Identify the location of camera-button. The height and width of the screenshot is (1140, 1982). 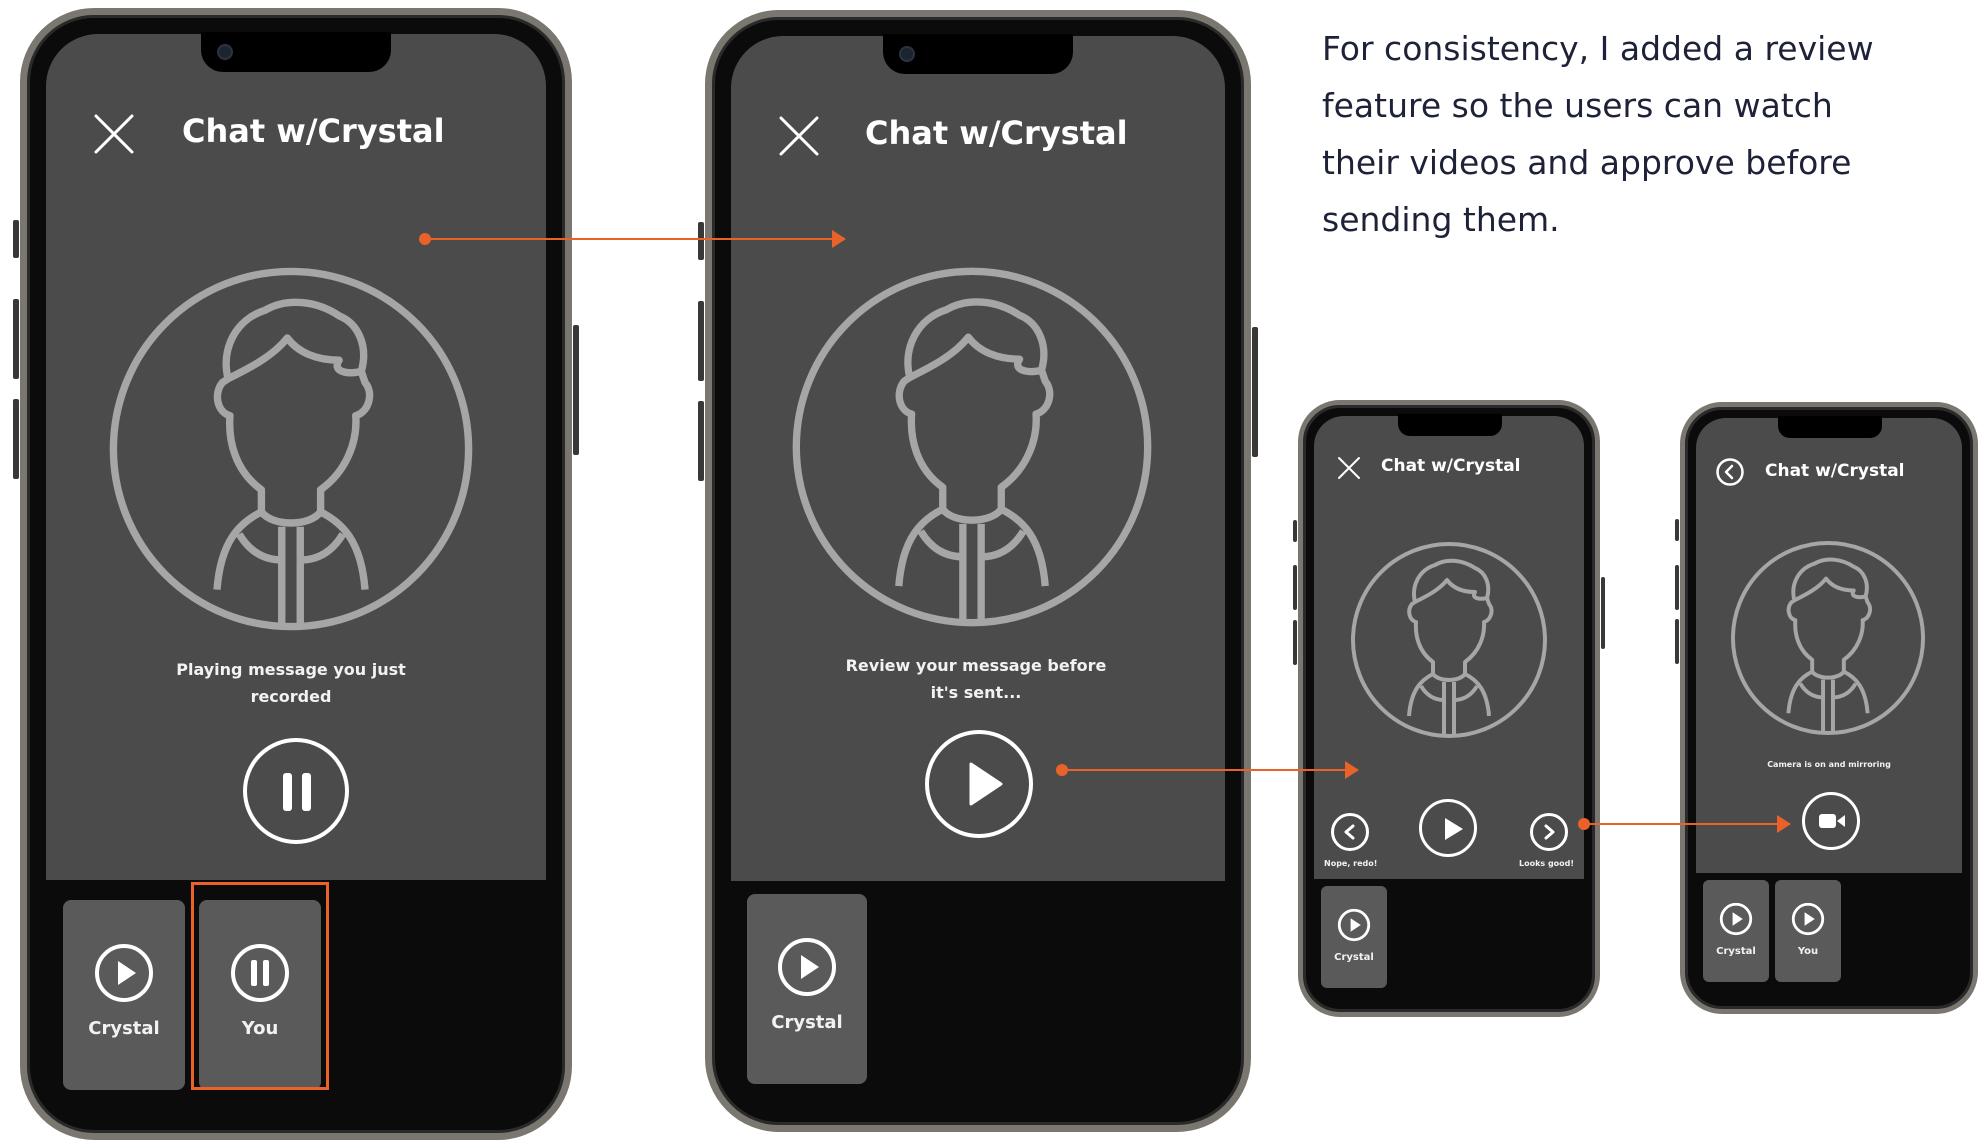
(1831, 821).